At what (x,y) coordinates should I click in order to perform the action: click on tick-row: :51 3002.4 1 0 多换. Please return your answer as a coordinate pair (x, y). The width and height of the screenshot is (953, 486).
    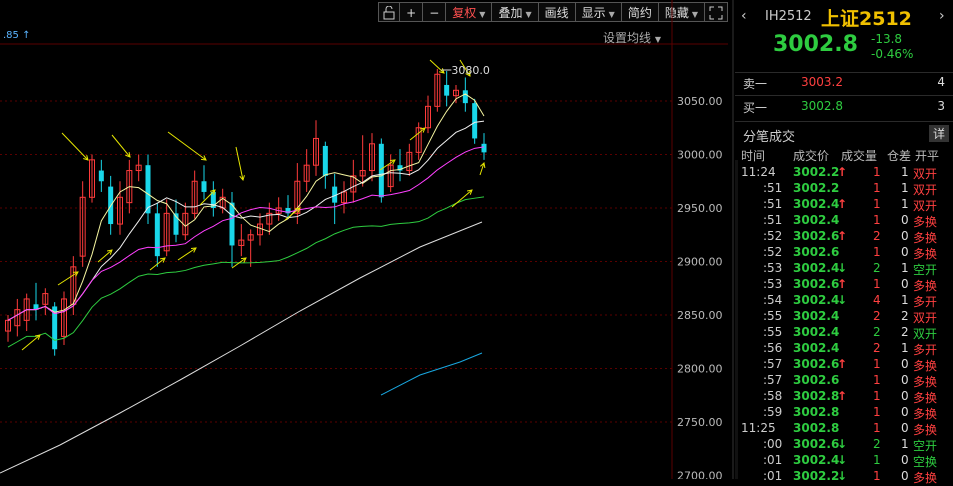
    Looking at the image, I should click on (844, 221).